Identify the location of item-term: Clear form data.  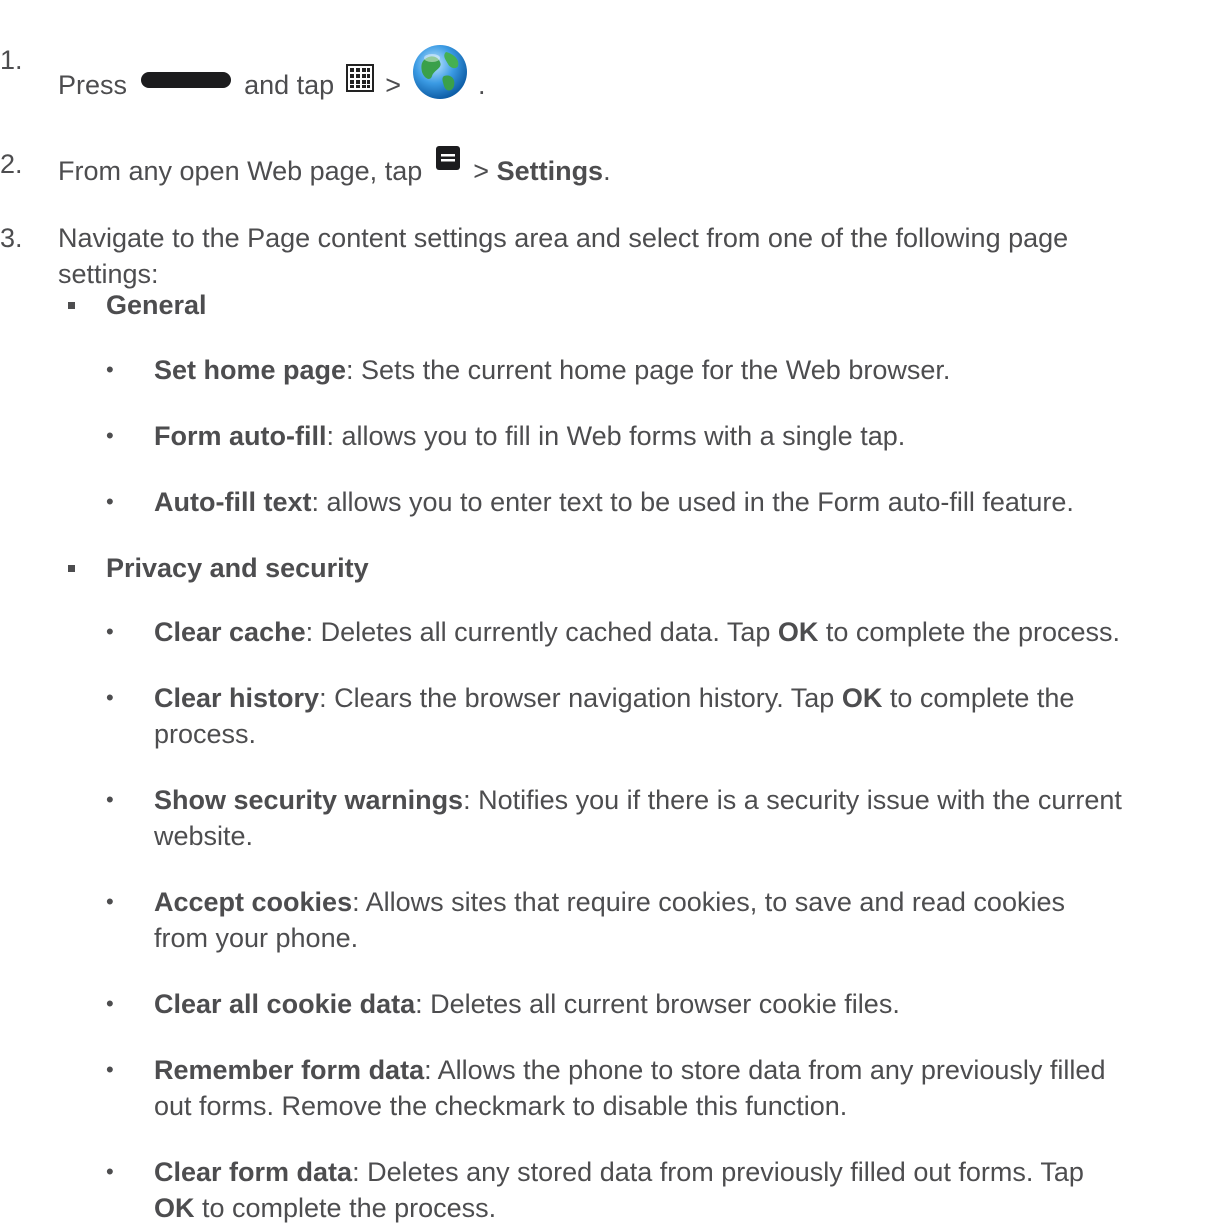
(253, 1172).